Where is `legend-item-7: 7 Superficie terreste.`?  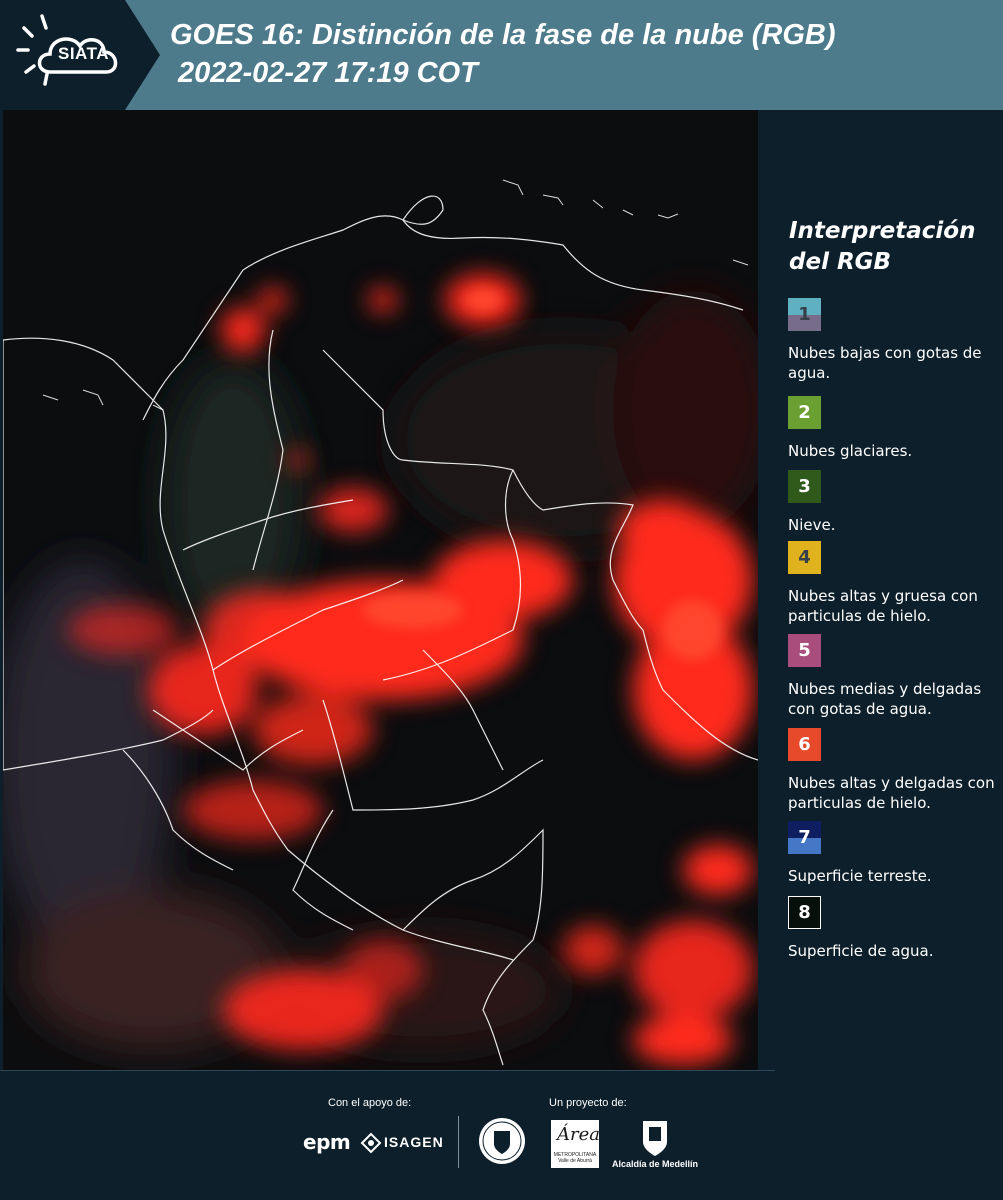 legend-item-7: 7 Superficie terreste. is located at coordinates (895, 853).